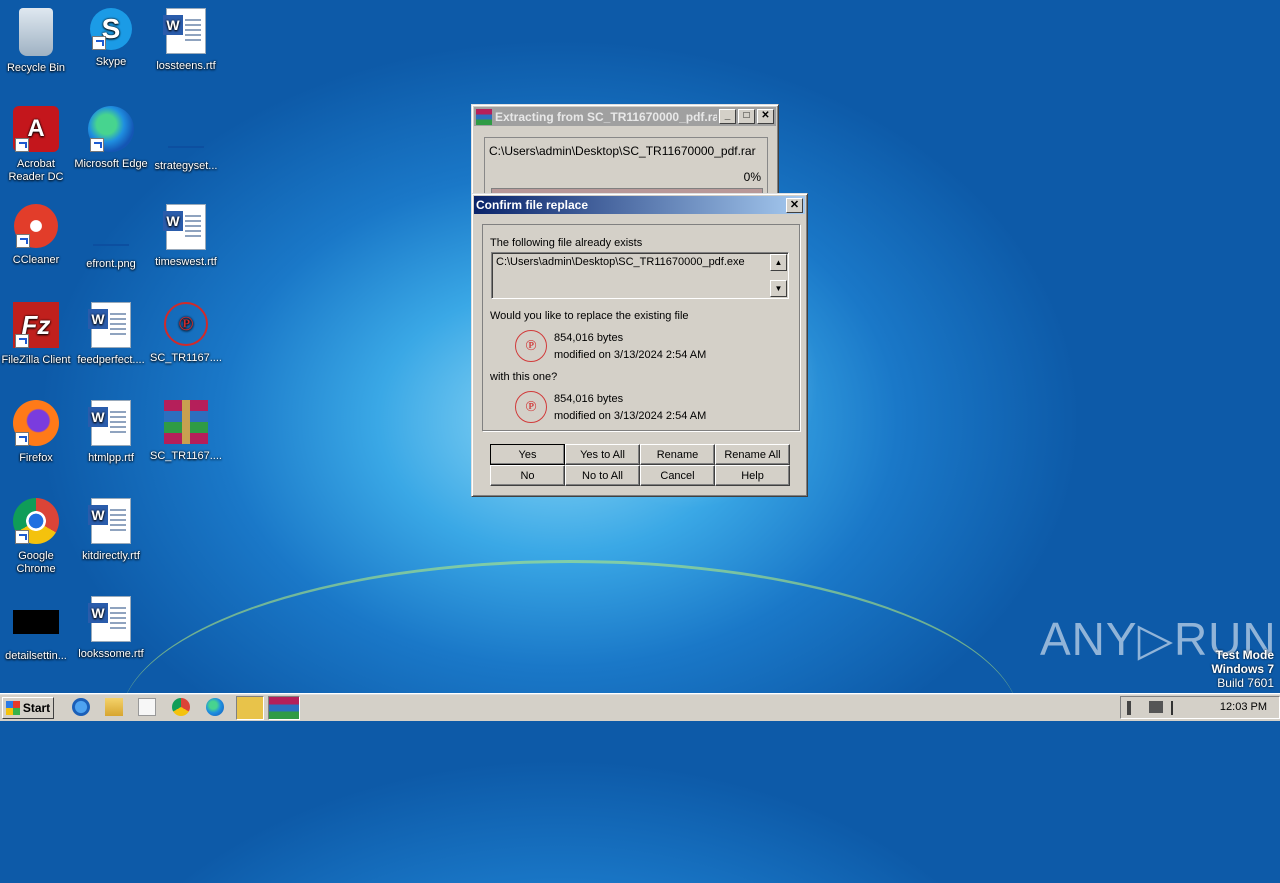  I want to click on desktop-icon-label: Recycle Bin, so click(36, 68).